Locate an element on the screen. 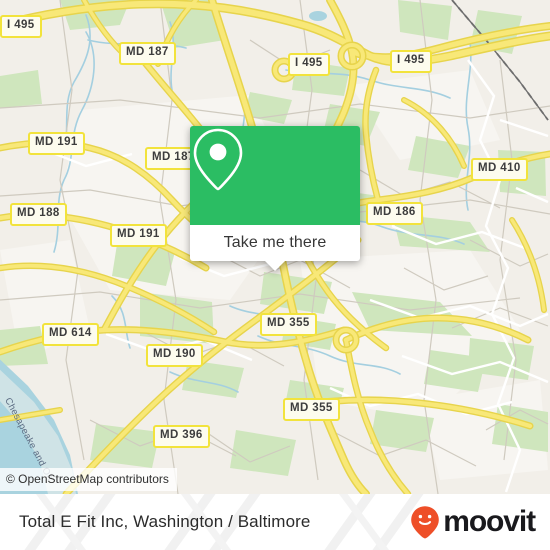 The width and height of the screenshot is (550, 550). road-shield: MD 410 is located at coordinates (499, 169).